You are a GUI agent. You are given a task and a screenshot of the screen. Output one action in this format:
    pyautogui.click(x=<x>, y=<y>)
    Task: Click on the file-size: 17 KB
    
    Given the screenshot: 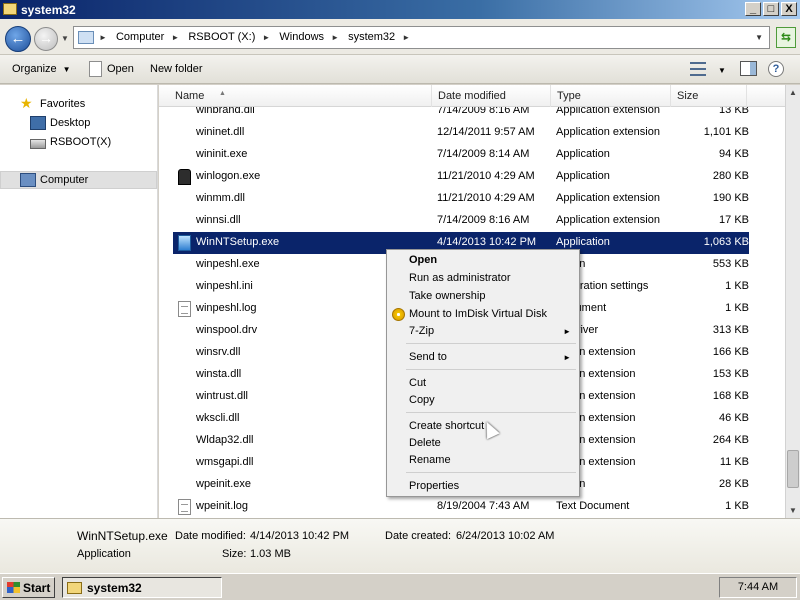 What is the action you would take?
    pyautogui.click(x=734, y=220)
    